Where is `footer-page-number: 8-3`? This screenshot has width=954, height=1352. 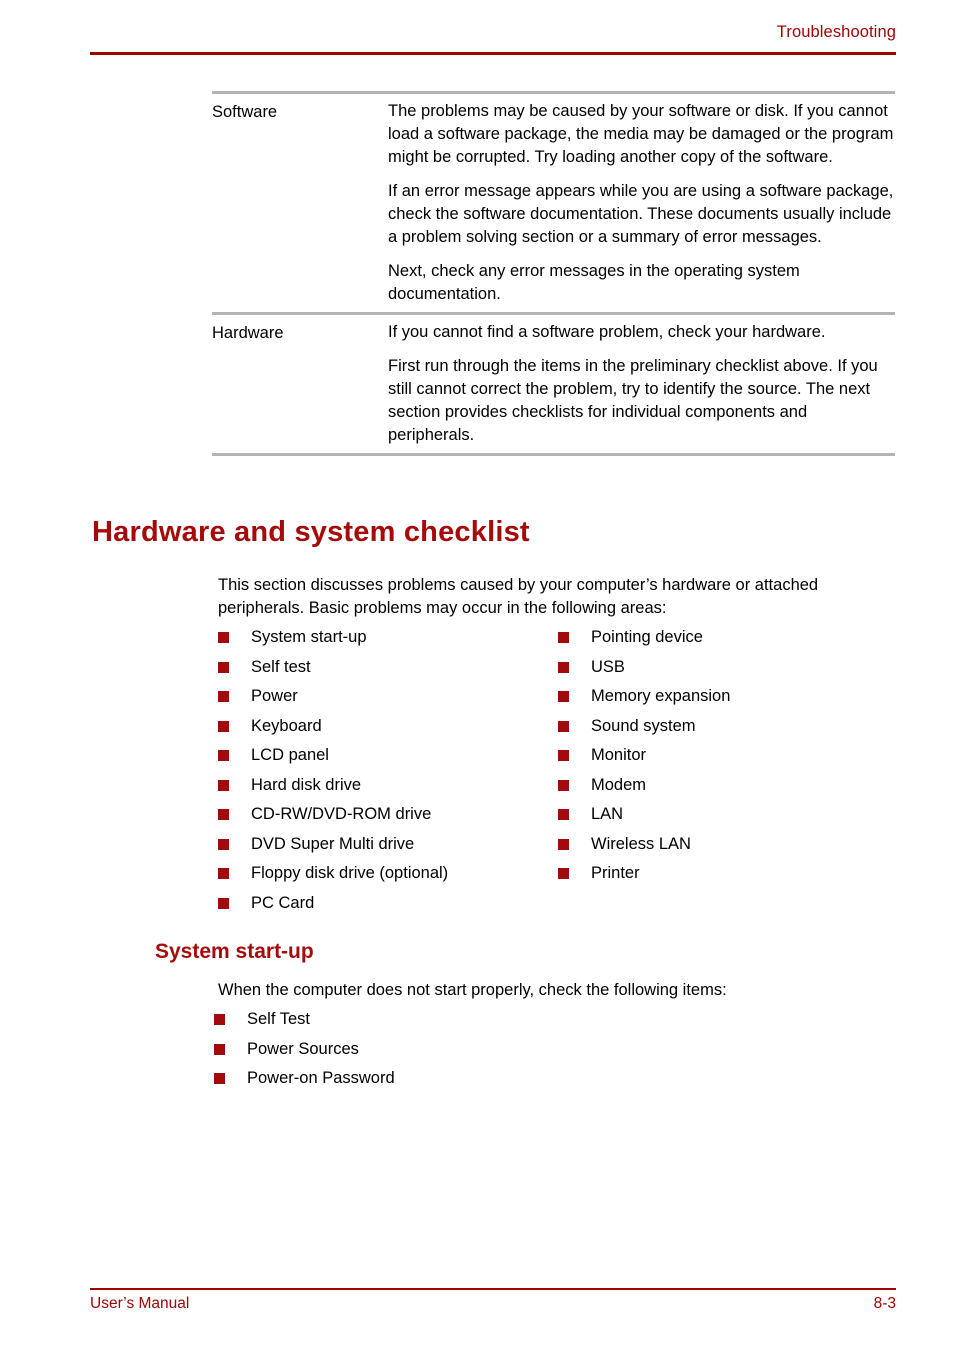
footer-page-number: 8-3 is located at coordinates (884, 1303).